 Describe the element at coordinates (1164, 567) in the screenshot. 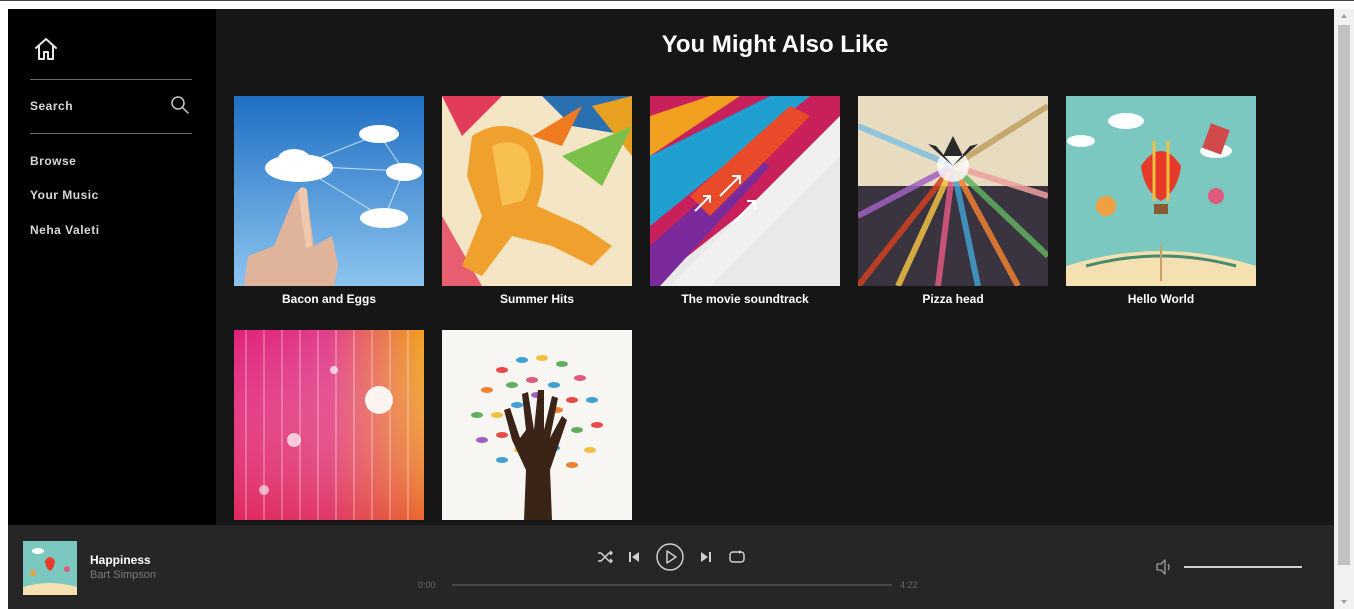

I see `volume-icon` at that location.